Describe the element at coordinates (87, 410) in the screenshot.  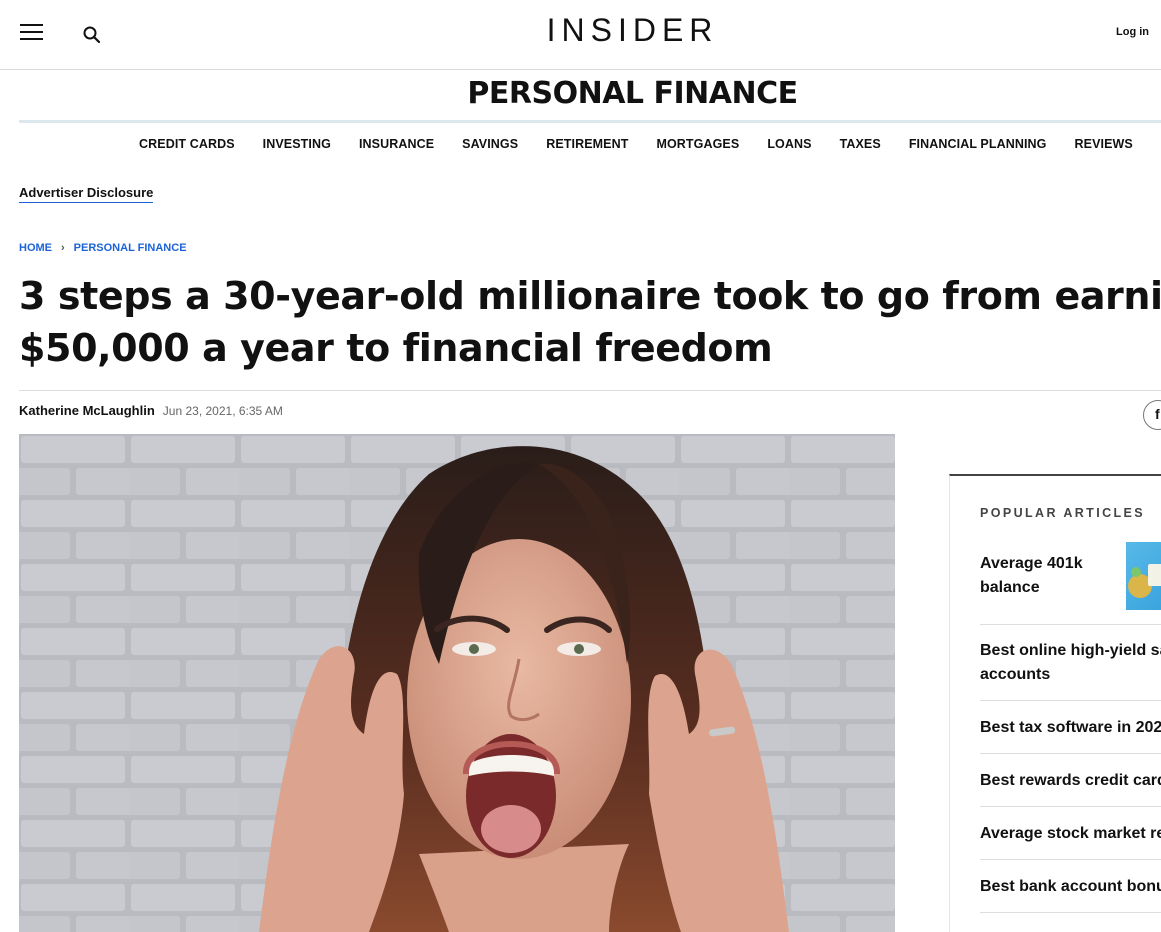
I see `author-name: Katherine McLaughlin` at that location.